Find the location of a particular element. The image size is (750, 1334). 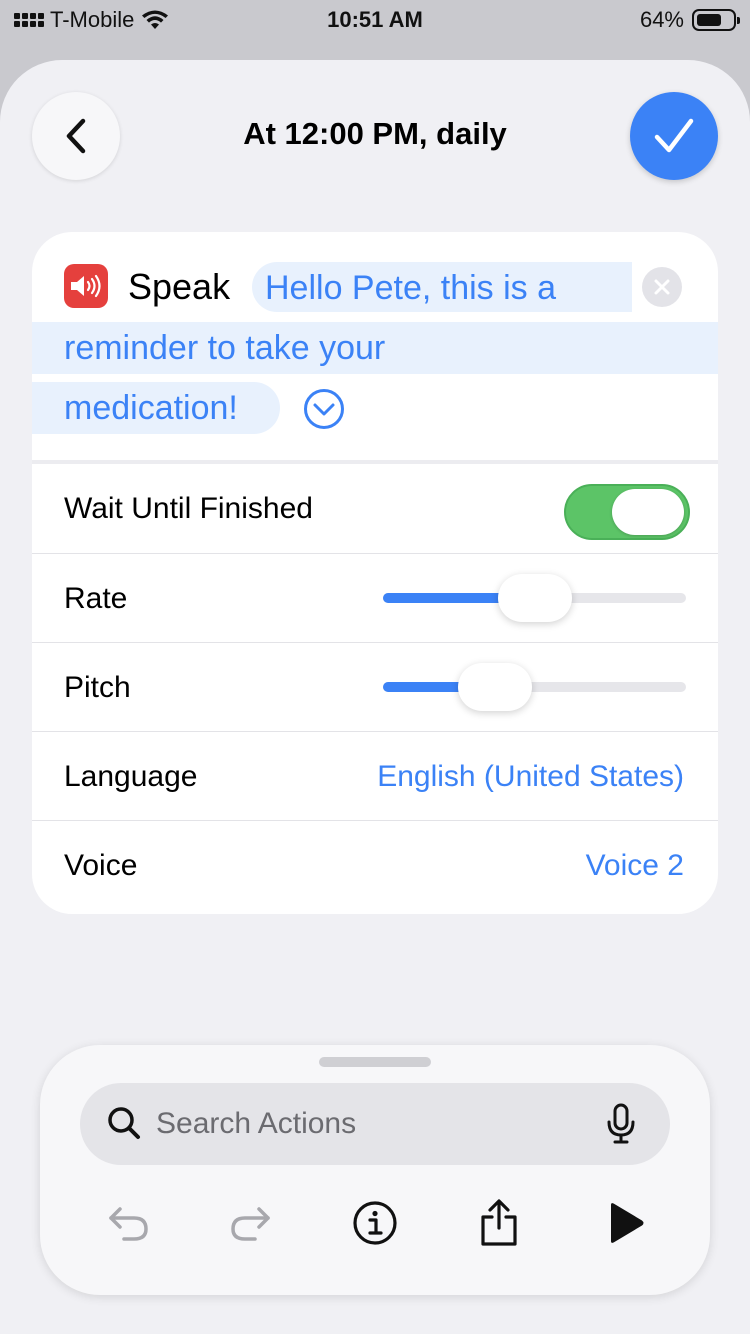

back-button is located at coordinates (76, 136).